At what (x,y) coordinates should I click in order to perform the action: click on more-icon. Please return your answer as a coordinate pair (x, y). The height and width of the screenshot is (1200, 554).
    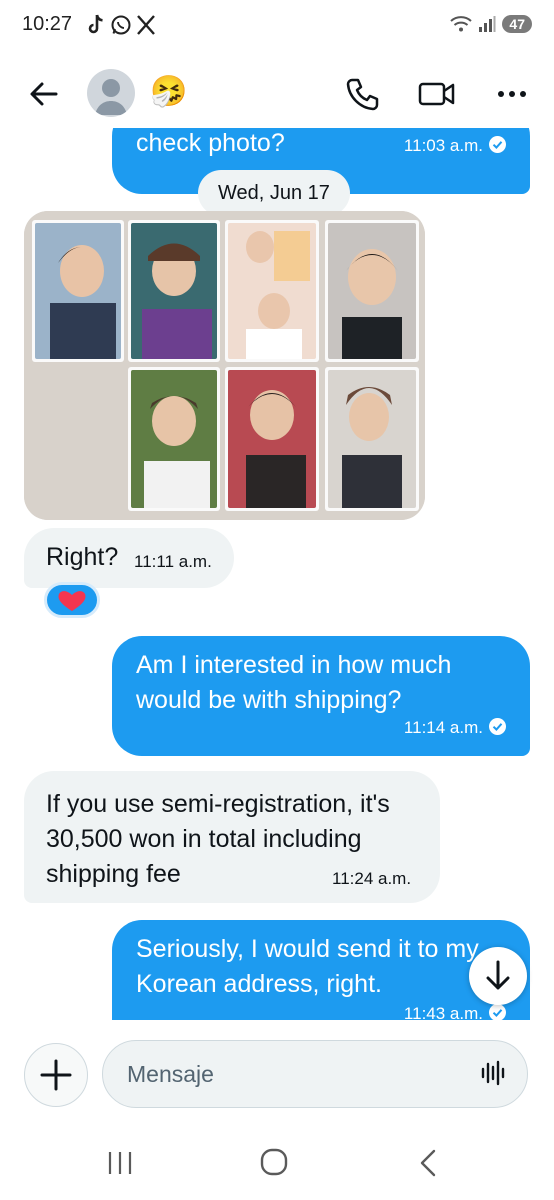
    Looking at the image, I should click on (512, 94).